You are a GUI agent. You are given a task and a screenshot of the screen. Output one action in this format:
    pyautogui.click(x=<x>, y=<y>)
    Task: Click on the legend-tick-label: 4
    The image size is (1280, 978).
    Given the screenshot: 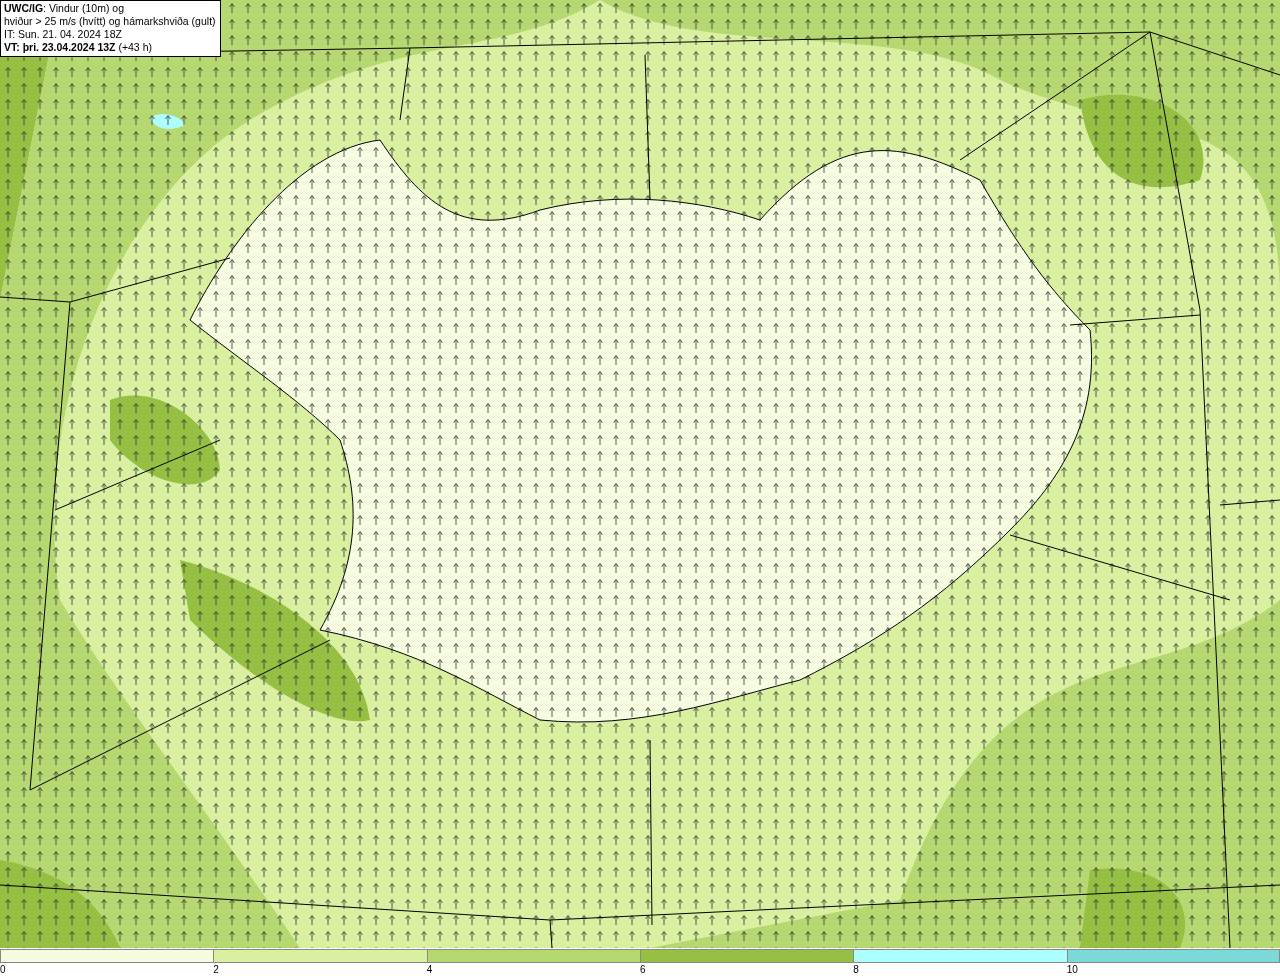 What is the action you would take?
    pyautogui.click(x=429, y=970)
    